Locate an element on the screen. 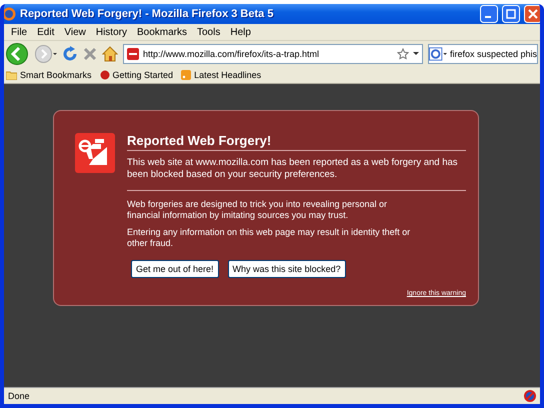  menu-item: Bookmarks is located at coordinates (162, 32).